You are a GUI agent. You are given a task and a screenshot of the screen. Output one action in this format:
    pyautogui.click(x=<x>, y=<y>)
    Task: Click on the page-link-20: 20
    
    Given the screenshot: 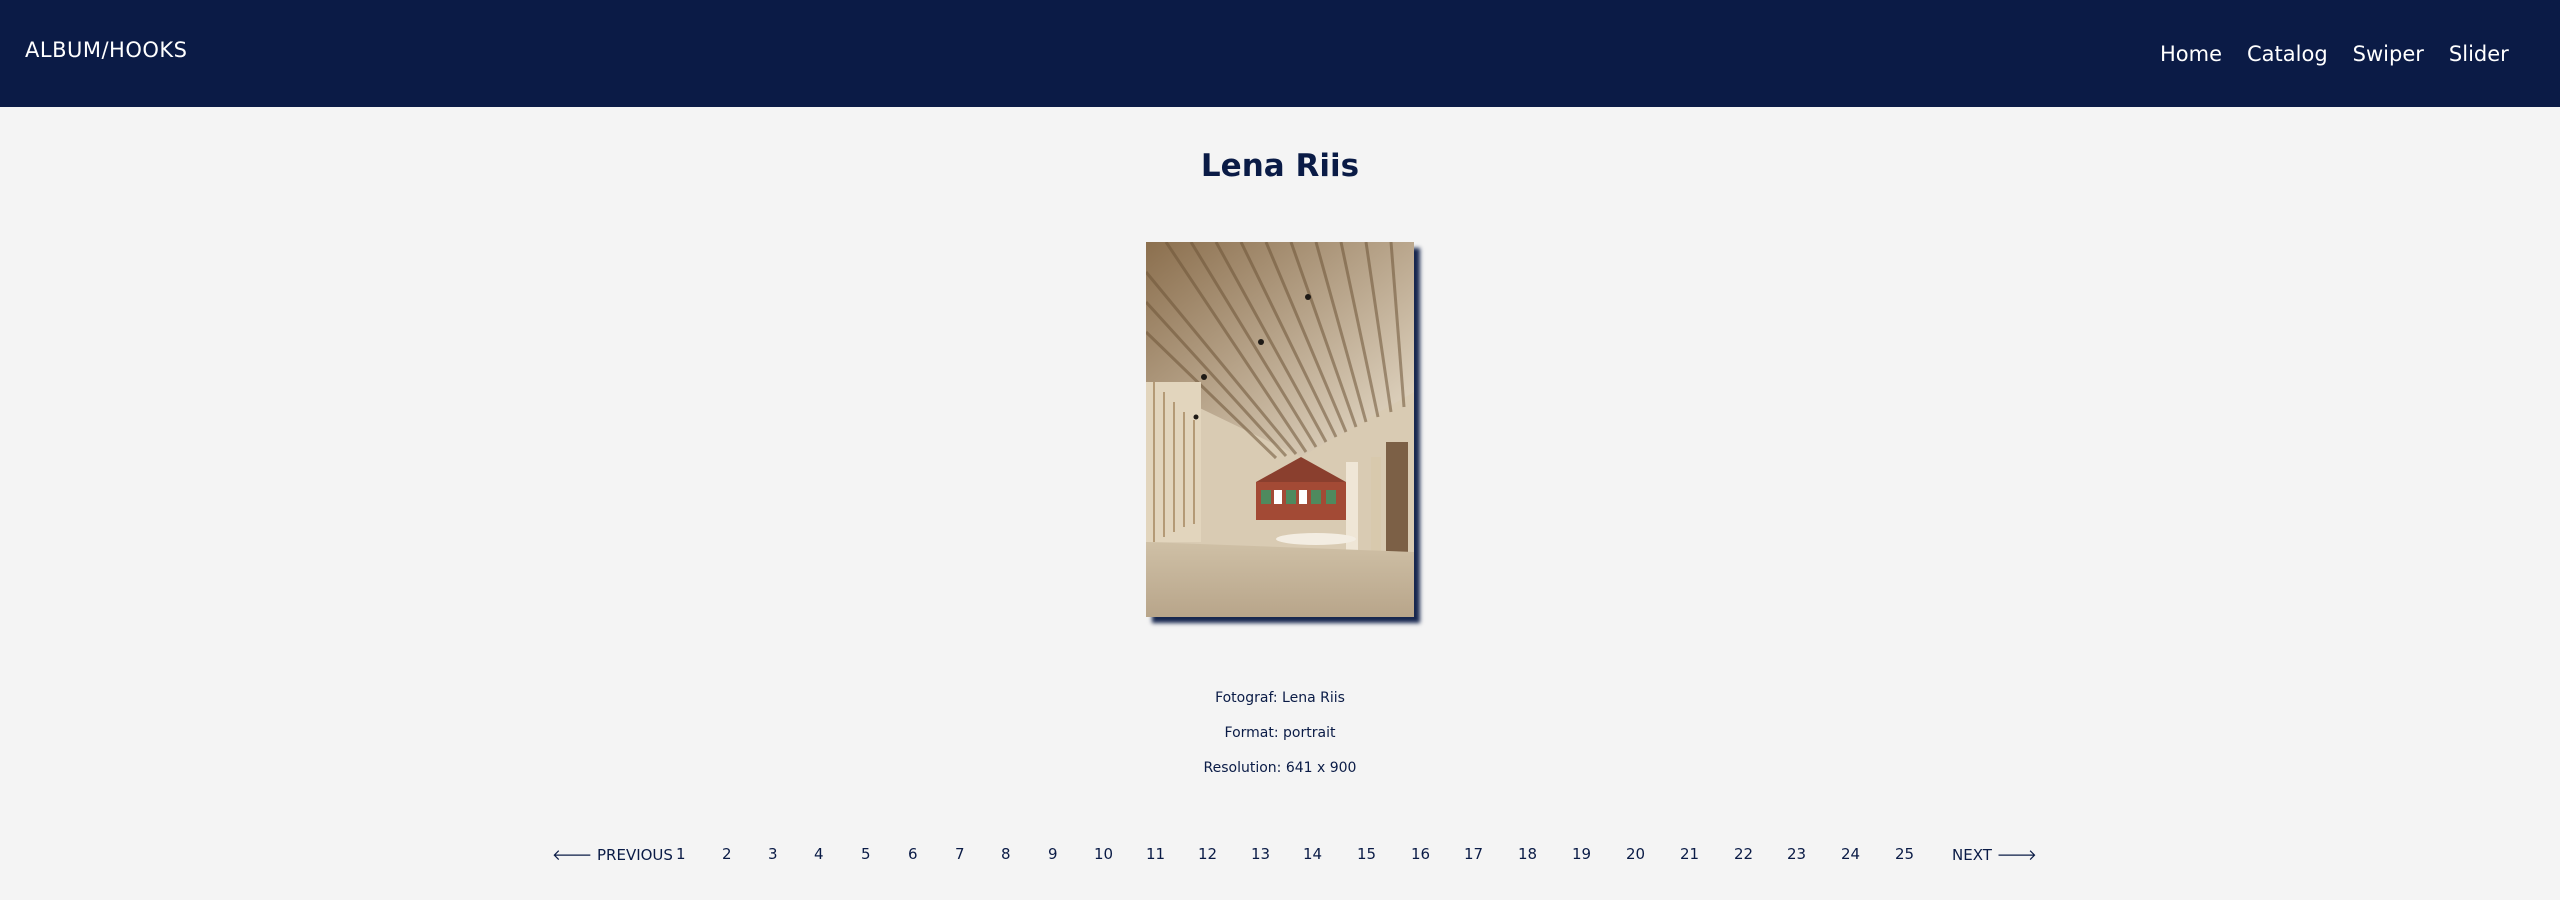 What is the action you would take?
    pyautogui.click(x=1635, y=854)
    